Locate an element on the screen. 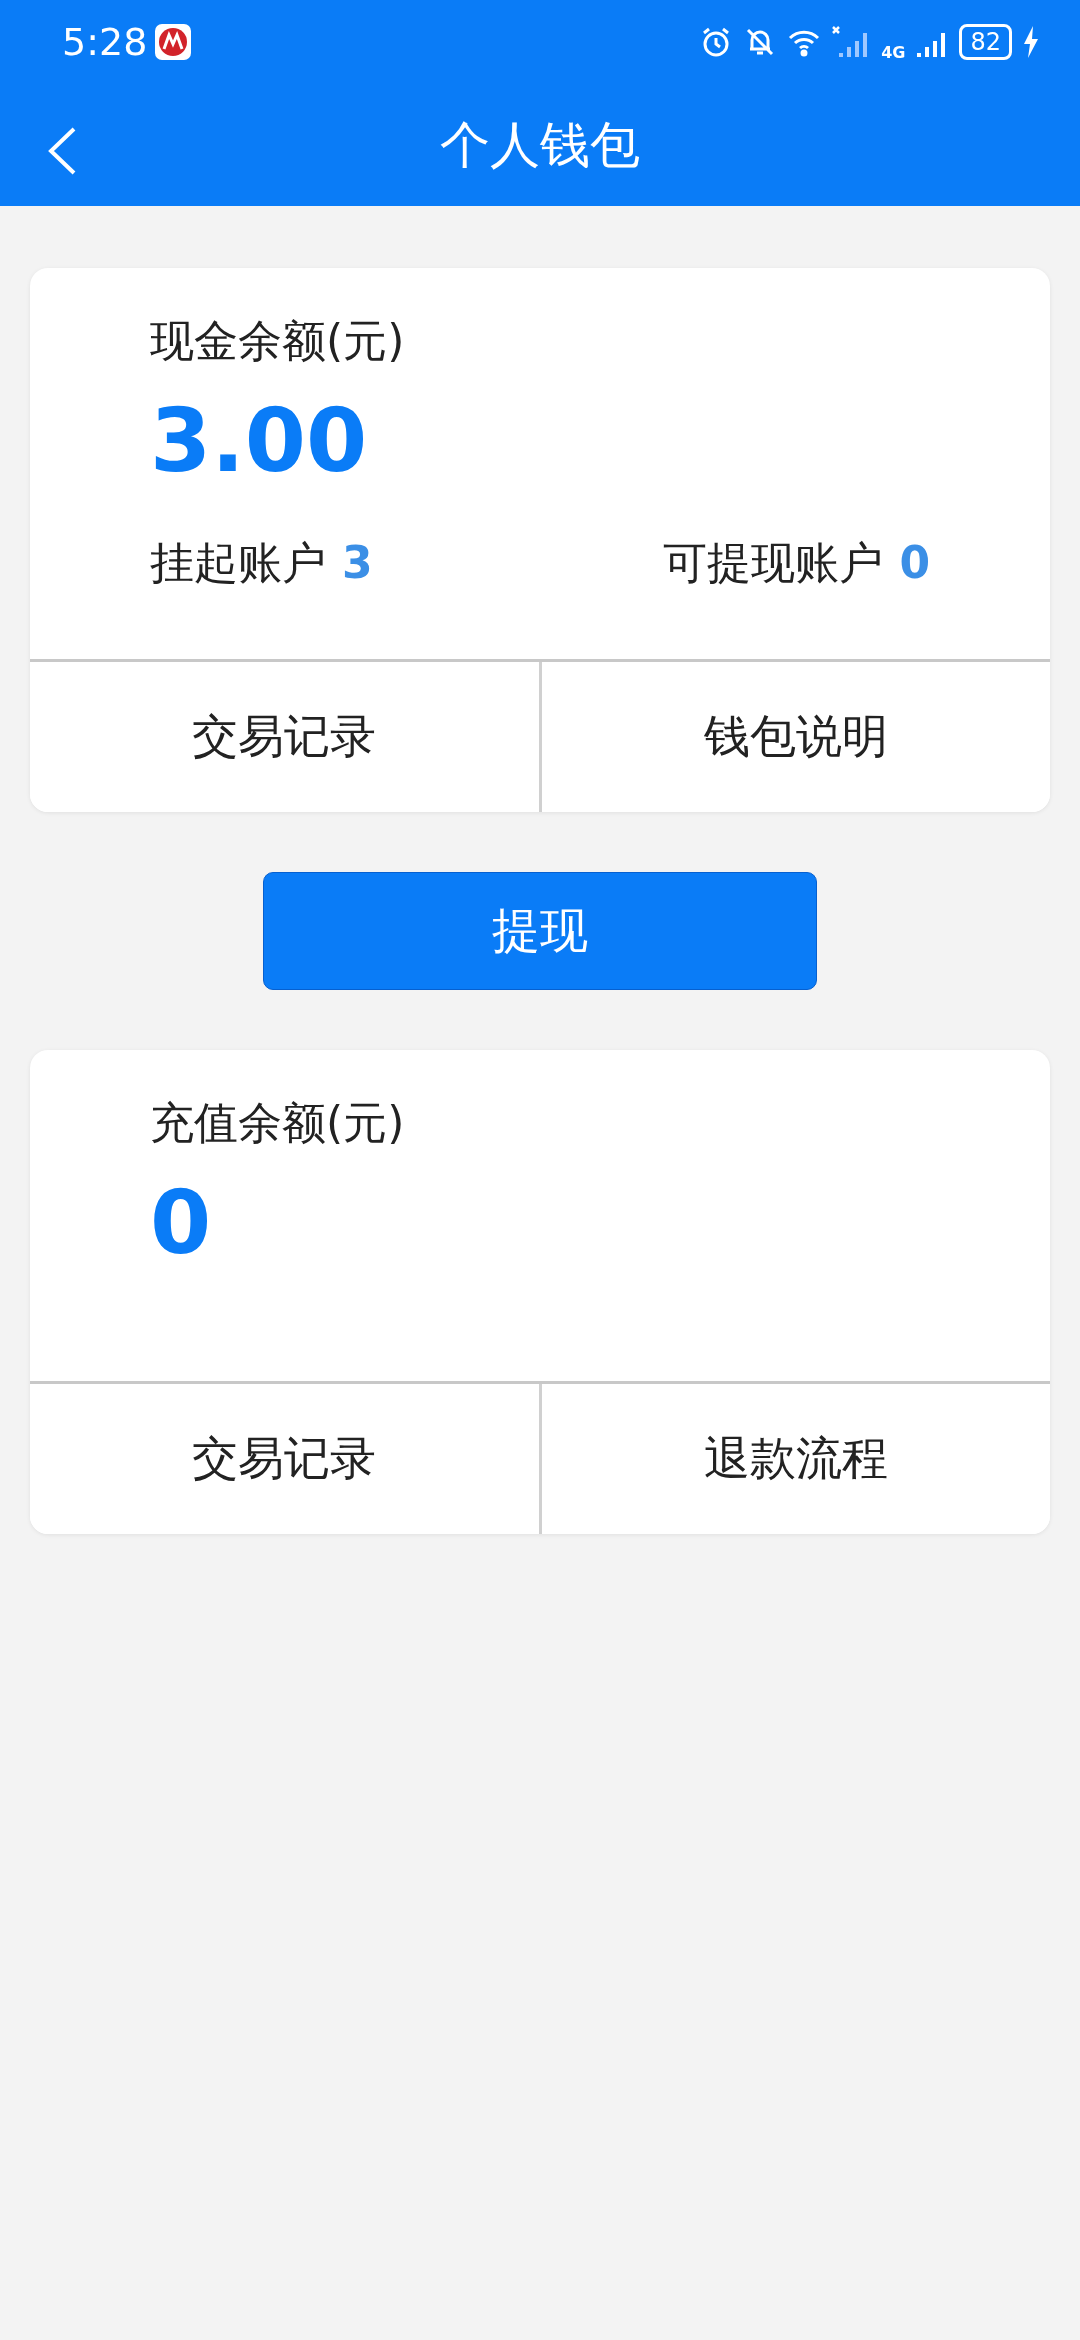  battery-level: 82 is located at coordinates (985, 42).